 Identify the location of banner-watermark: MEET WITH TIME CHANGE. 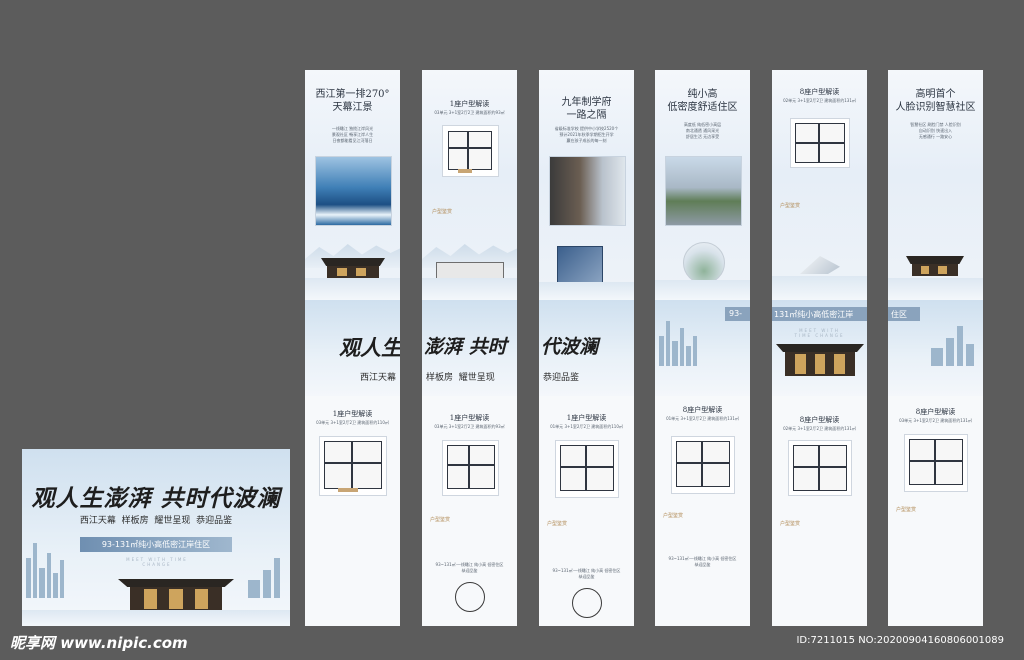
(157, 562).